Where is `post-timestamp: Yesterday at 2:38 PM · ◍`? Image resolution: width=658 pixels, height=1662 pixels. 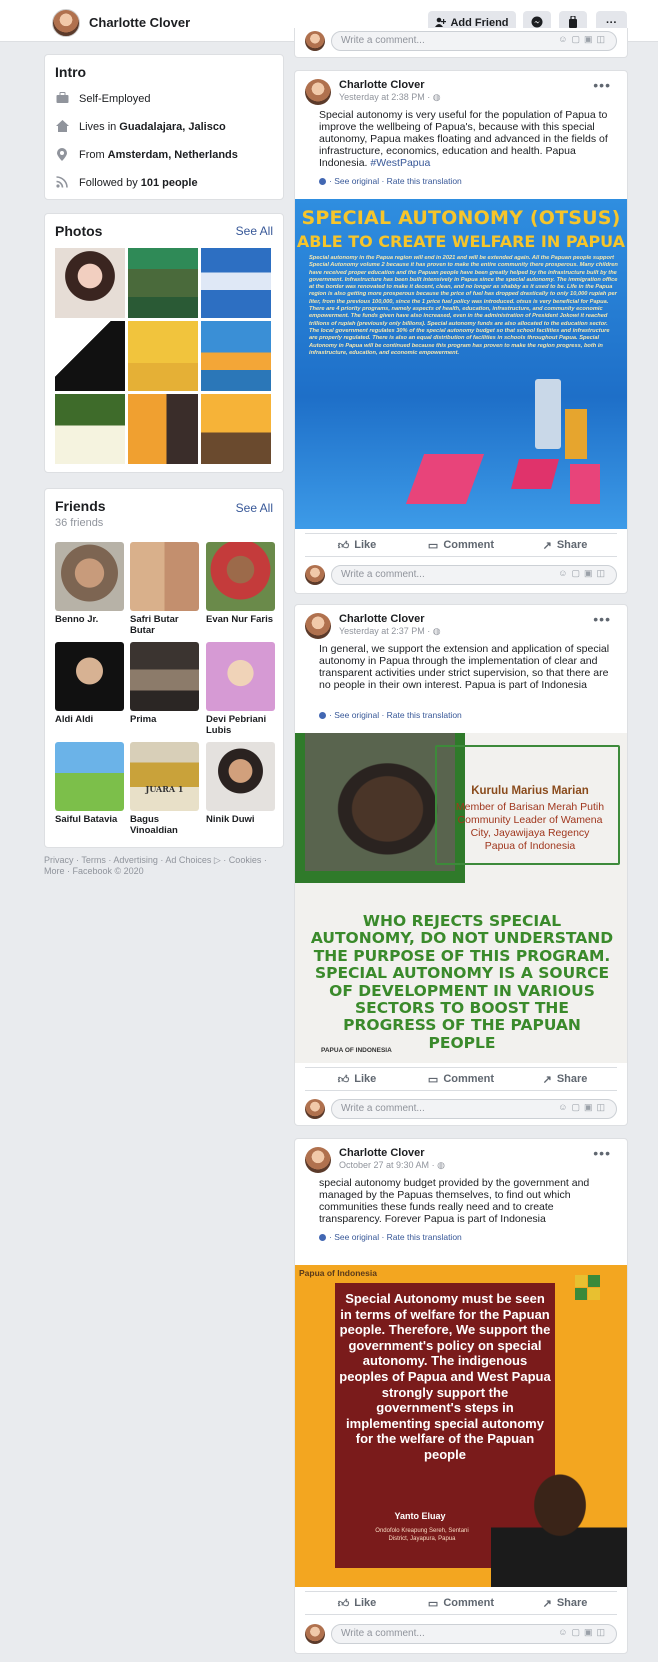 post-timestamp: Yesterday at 2:38 PM · ◍ is located at coordinates (390, 97).